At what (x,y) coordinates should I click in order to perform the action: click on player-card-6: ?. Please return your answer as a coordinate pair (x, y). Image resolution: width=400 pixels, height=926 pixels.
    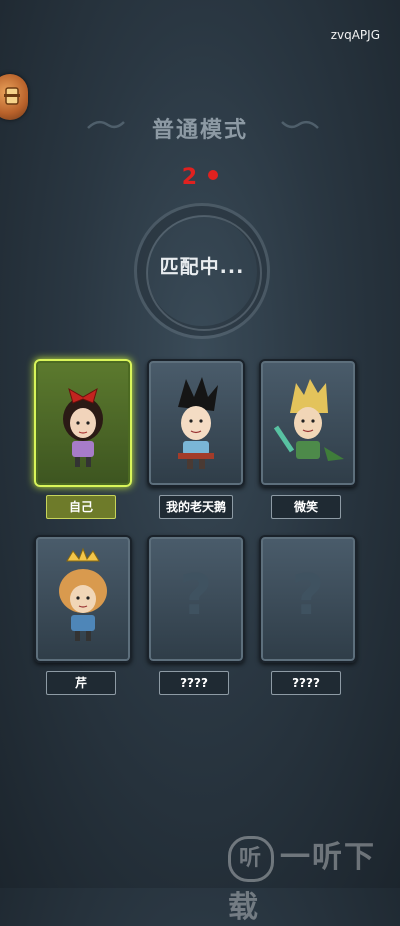
    Looking at the image, I should click on (308, 599).